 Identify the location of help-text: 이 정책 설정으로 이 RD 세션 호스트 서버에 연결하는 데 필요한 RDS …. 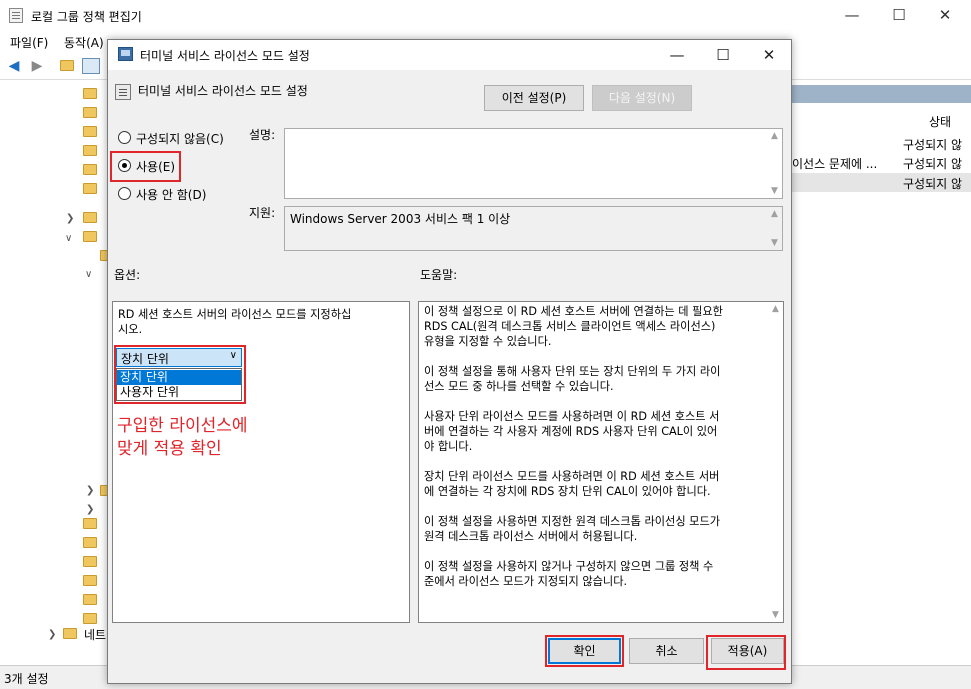
(596, 446).